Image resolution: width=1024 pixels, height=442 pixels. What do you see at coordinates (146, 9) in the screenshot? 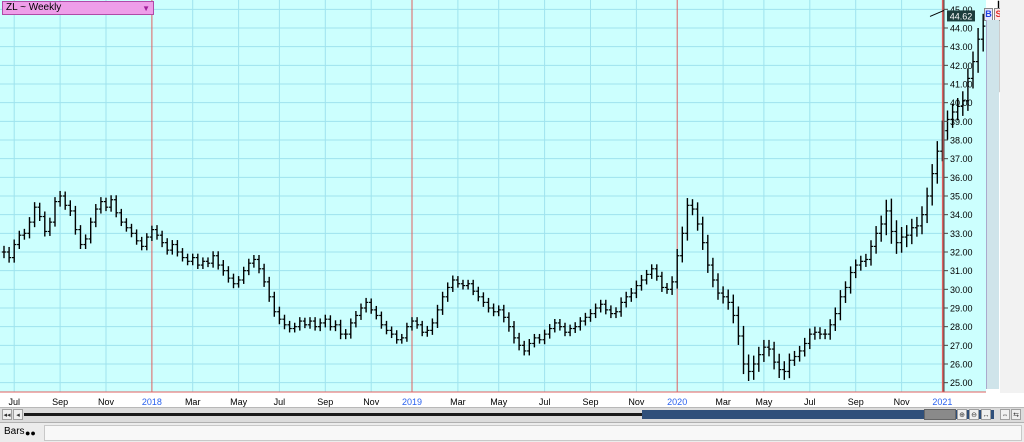
I see `chevron-down-icon: ▼` at bounding box center [146, 9].